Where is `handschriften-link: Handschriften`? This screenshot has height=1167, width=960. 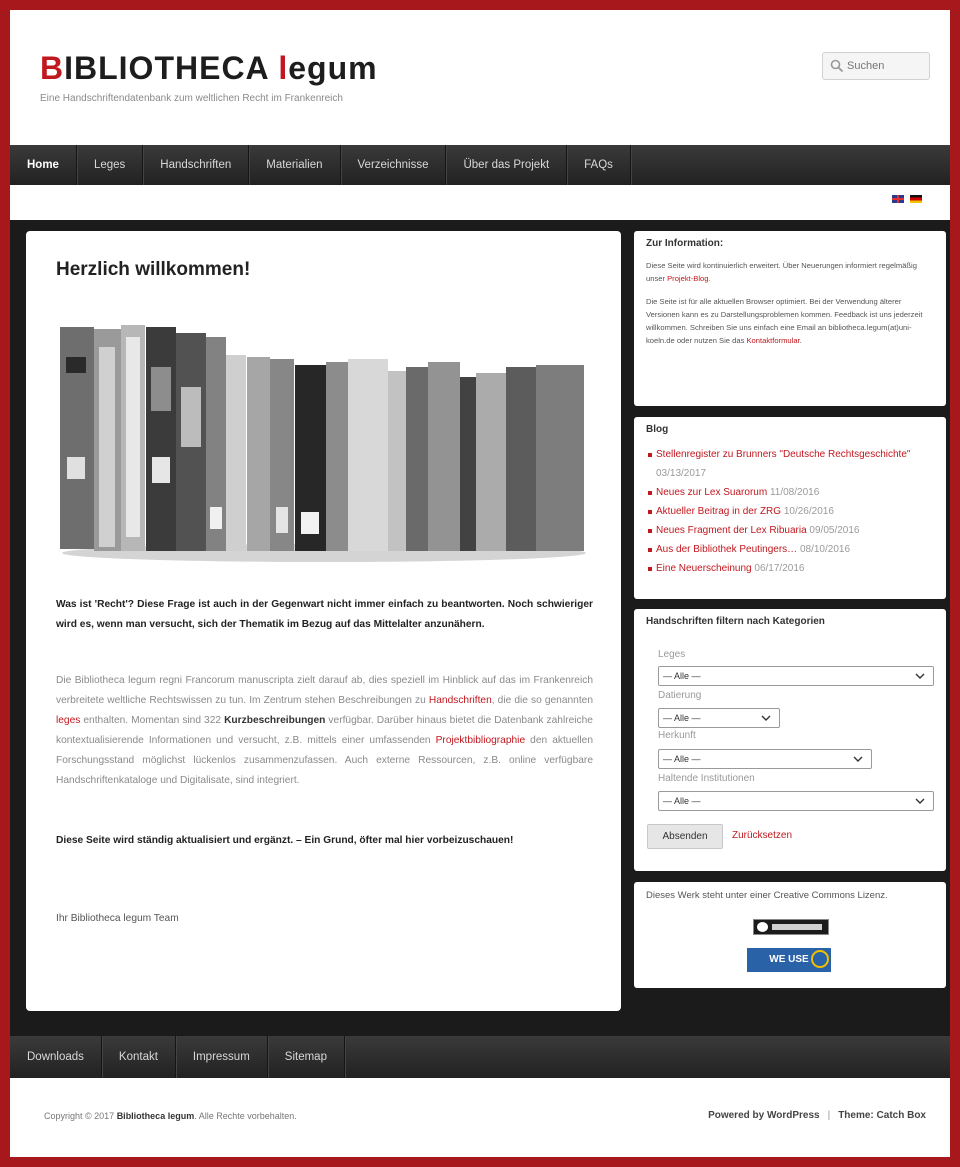 handschriften-link: Handschriften is located at coordinates (460, 700).